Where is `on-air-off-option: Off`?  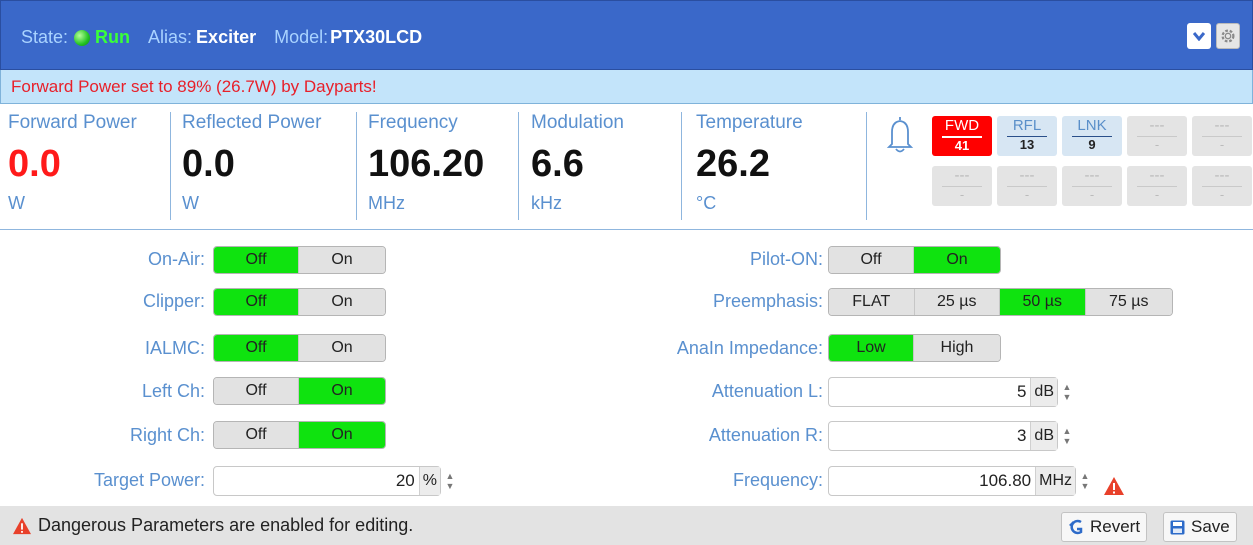
on-air-off-option: Off is located at coordinates (257, 260).